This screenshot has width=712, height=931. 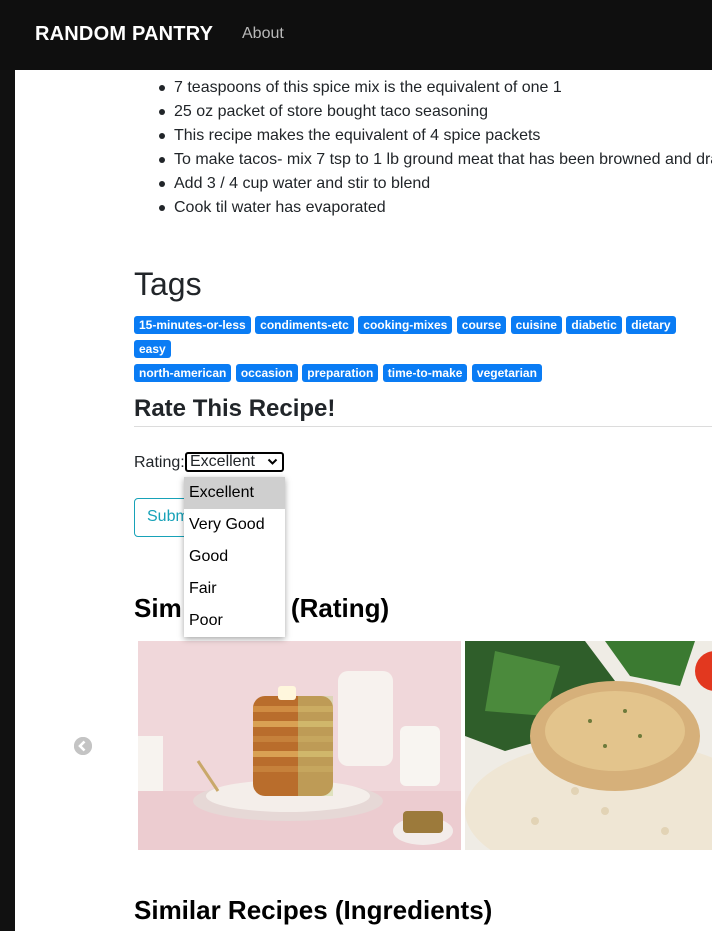 I want to click on tag-badge: diabetic, so click(x=594, y=325).